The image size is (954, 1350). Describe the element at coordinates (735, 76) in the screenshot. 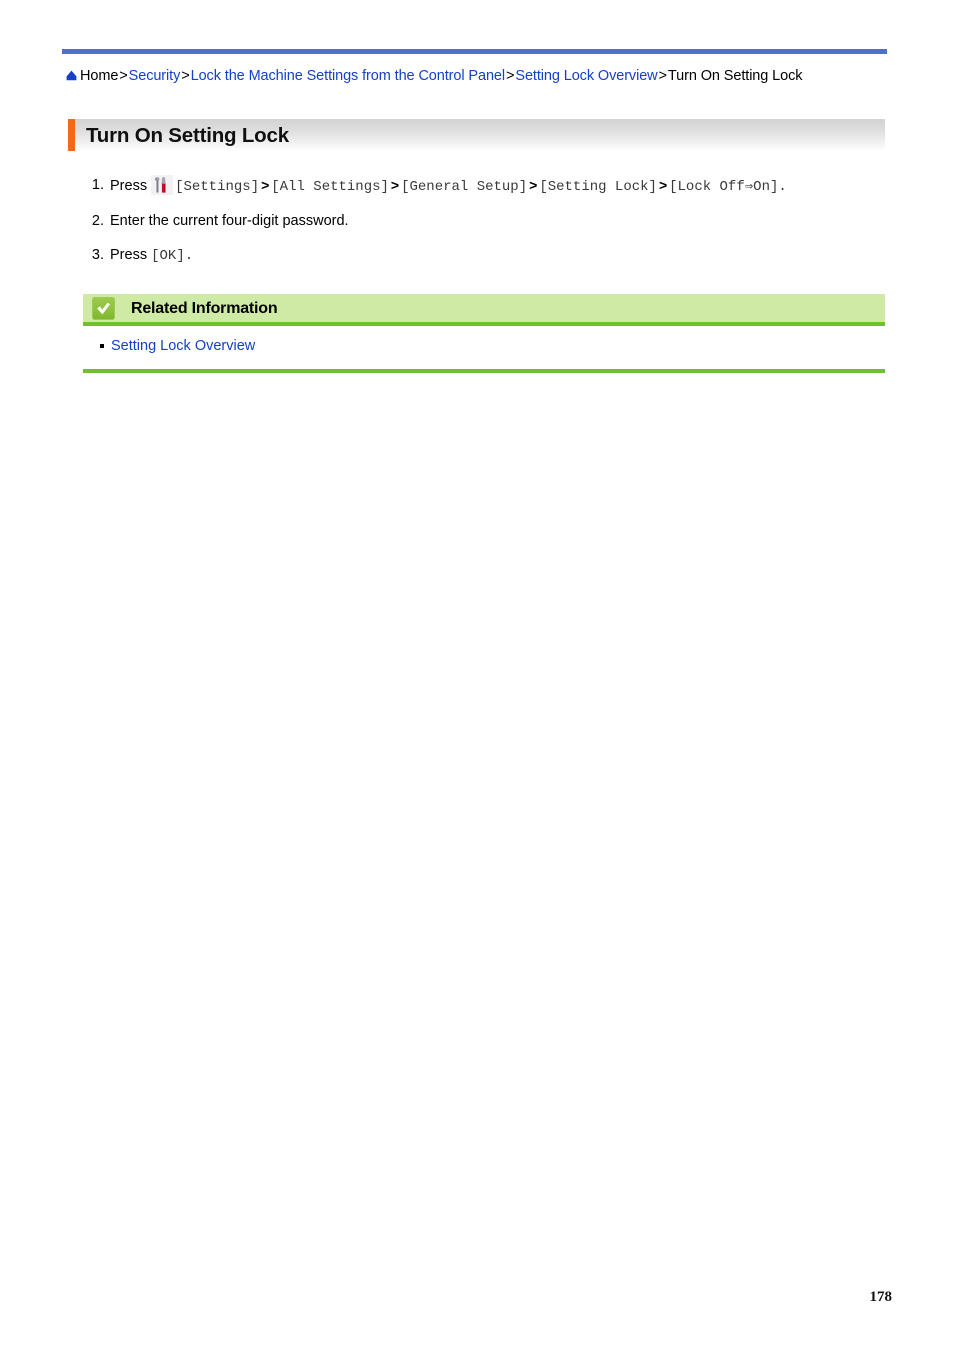

I see `breadcrumb-current-page: Turn On Setting Lock` at that location.